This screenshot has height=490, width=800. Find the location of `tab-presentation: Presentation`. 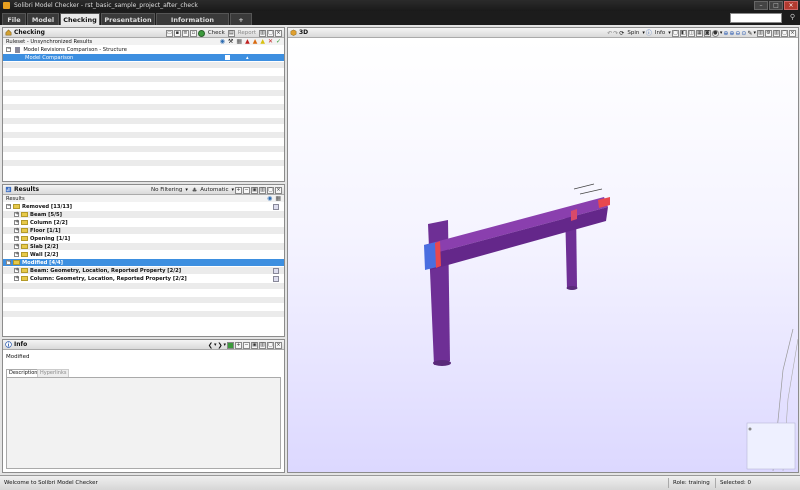

tab-presentation: Presentation is located at coordinates (128, 19).